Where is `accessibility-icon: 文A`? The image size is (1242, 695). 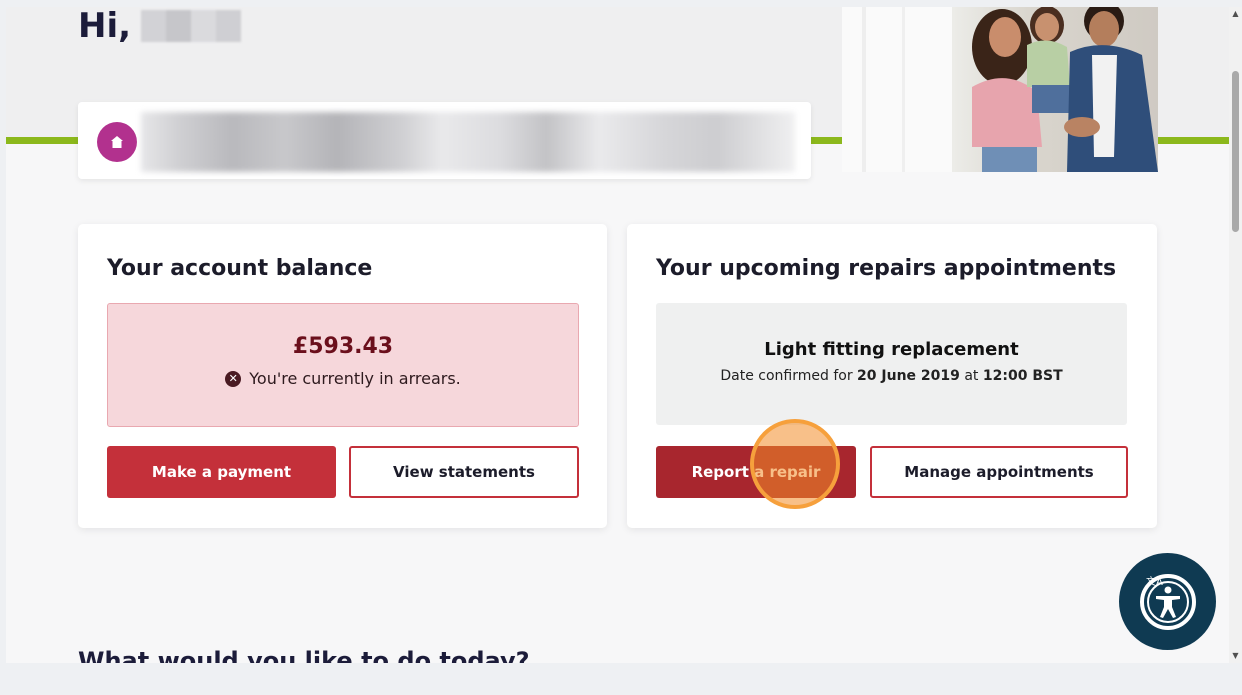 accessibility-icon: 文A is located at coordinates (1167, 601).